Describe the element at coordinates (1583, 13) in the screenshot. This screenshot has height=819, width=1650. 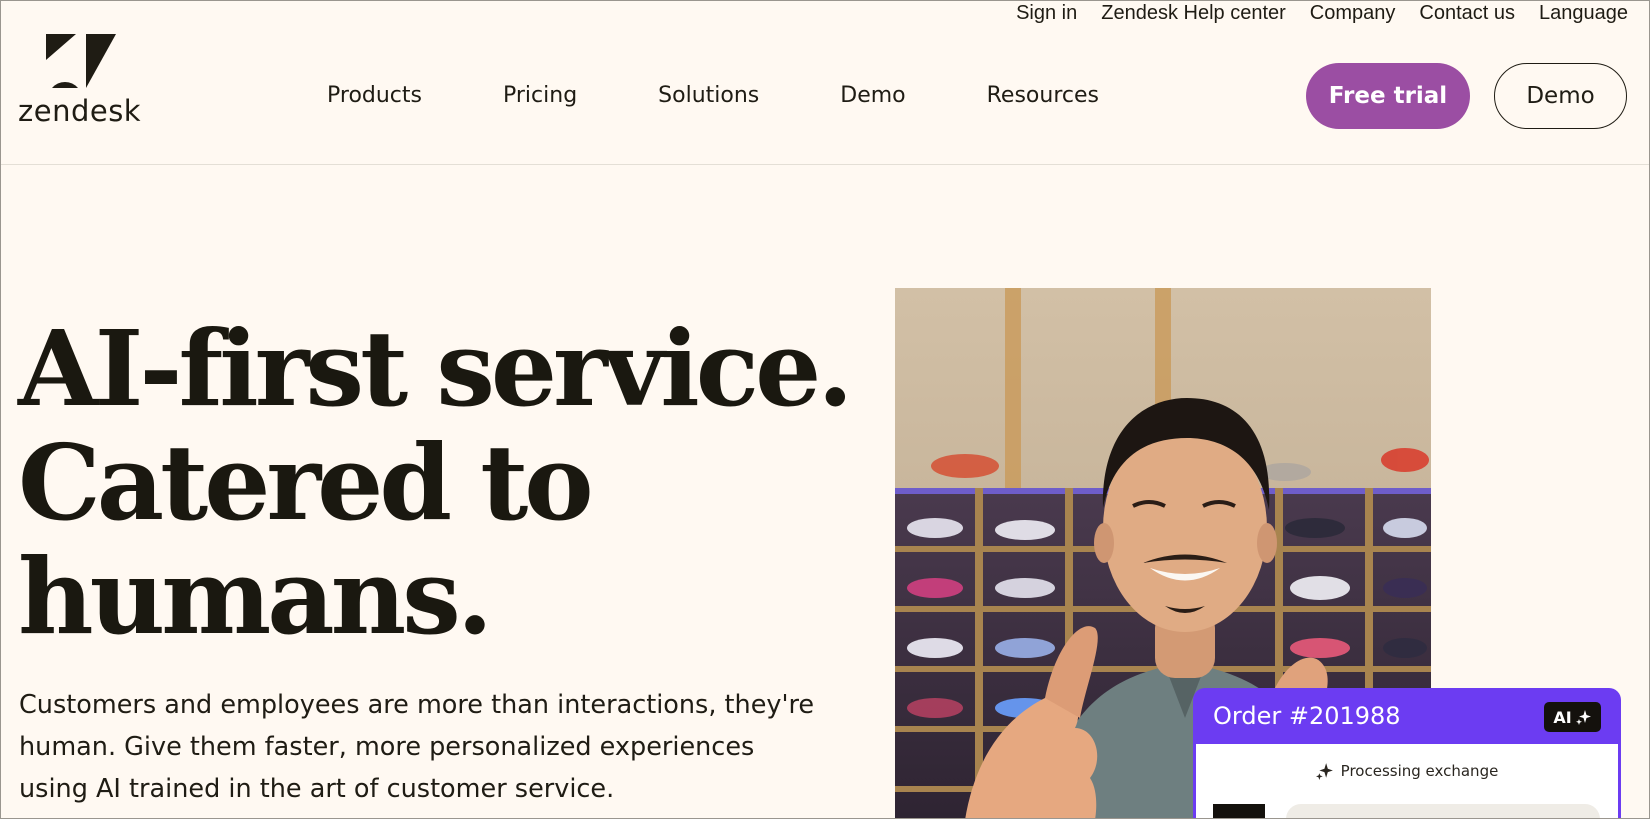
I see `language-link: Language` at that location.